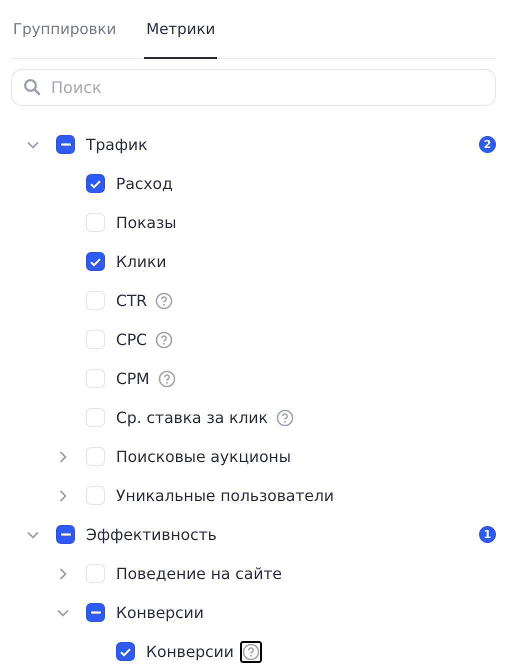  Describe the element at coordinates (151, 535) in the screenshot. I see `item-label: Эффективность` at that location.